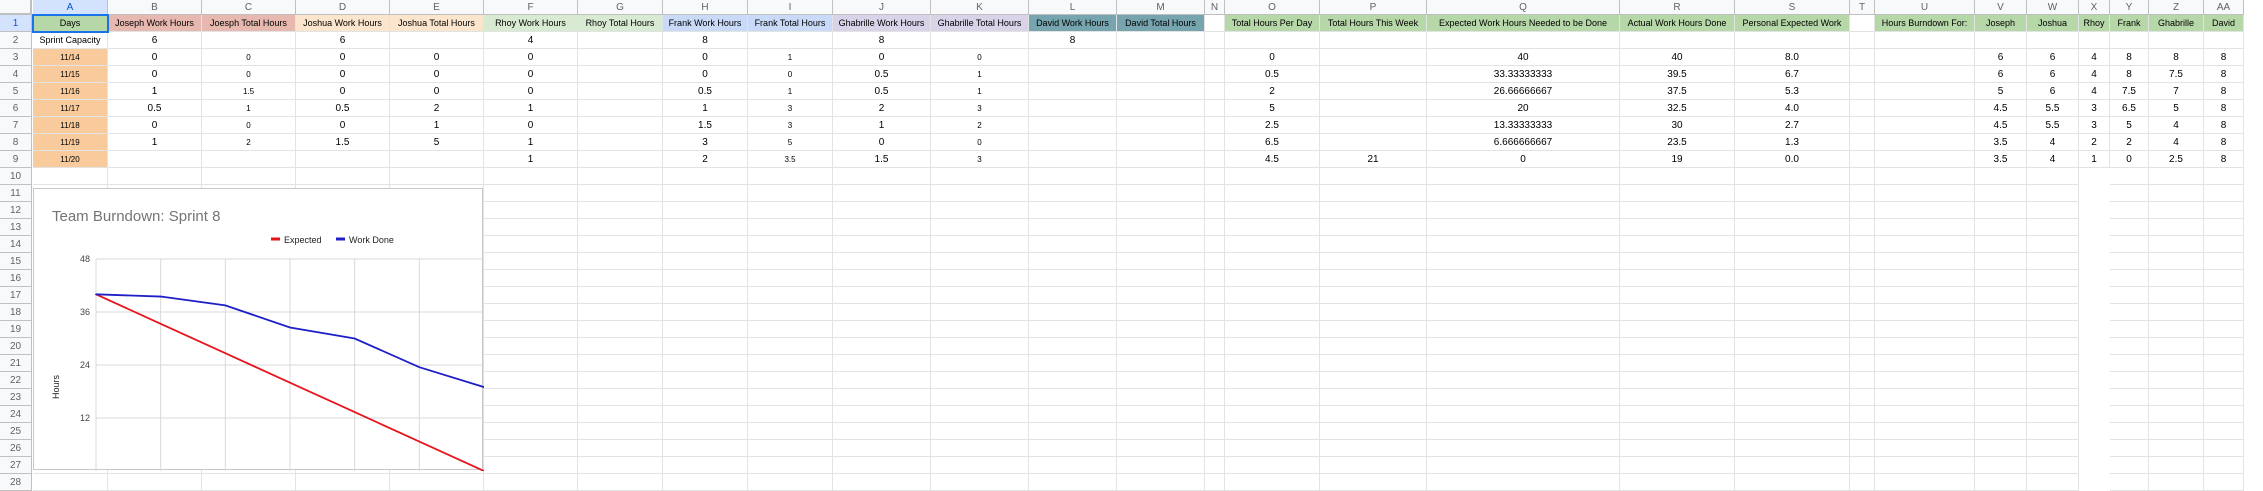  What do you see at coordinates (2001, 210) in the screenshot?
I see `cell-v12` at bounding box center [2001, 210].